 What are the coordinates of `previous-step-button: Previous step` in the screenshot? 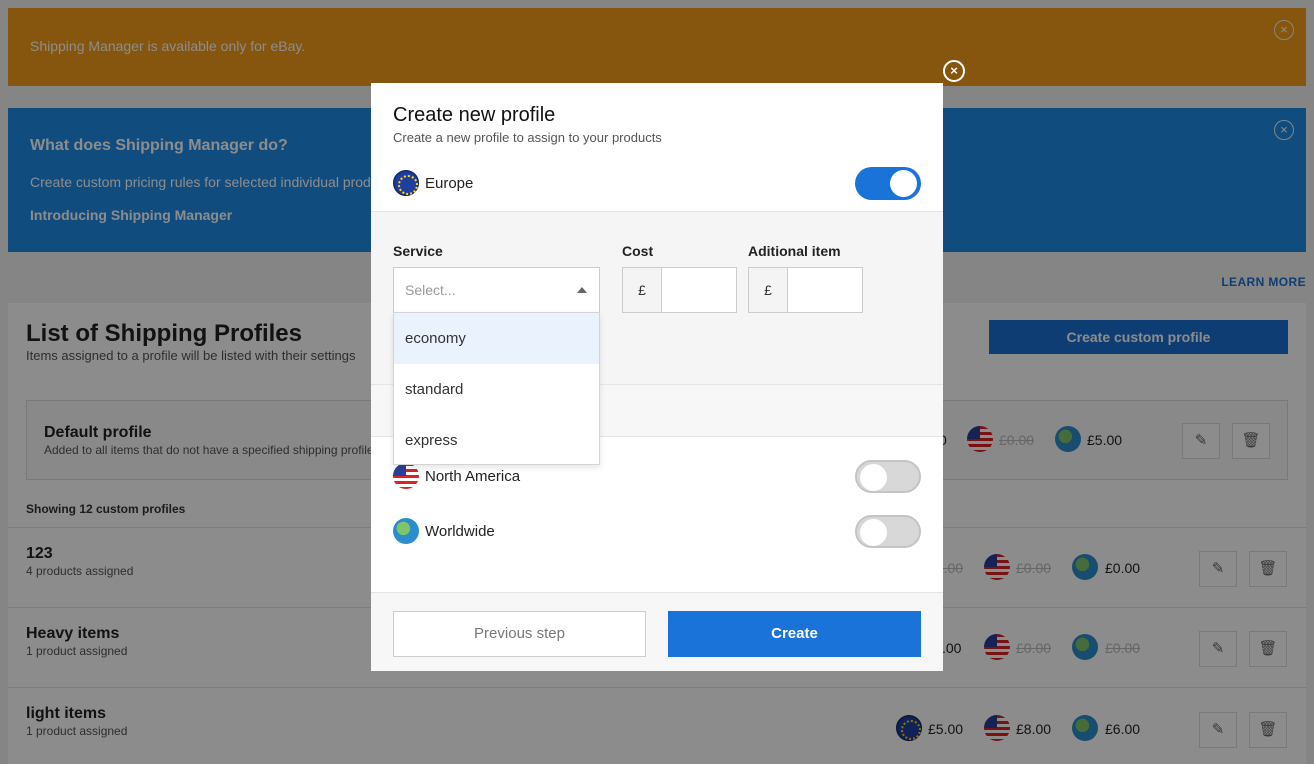 It's located at (519, 634).